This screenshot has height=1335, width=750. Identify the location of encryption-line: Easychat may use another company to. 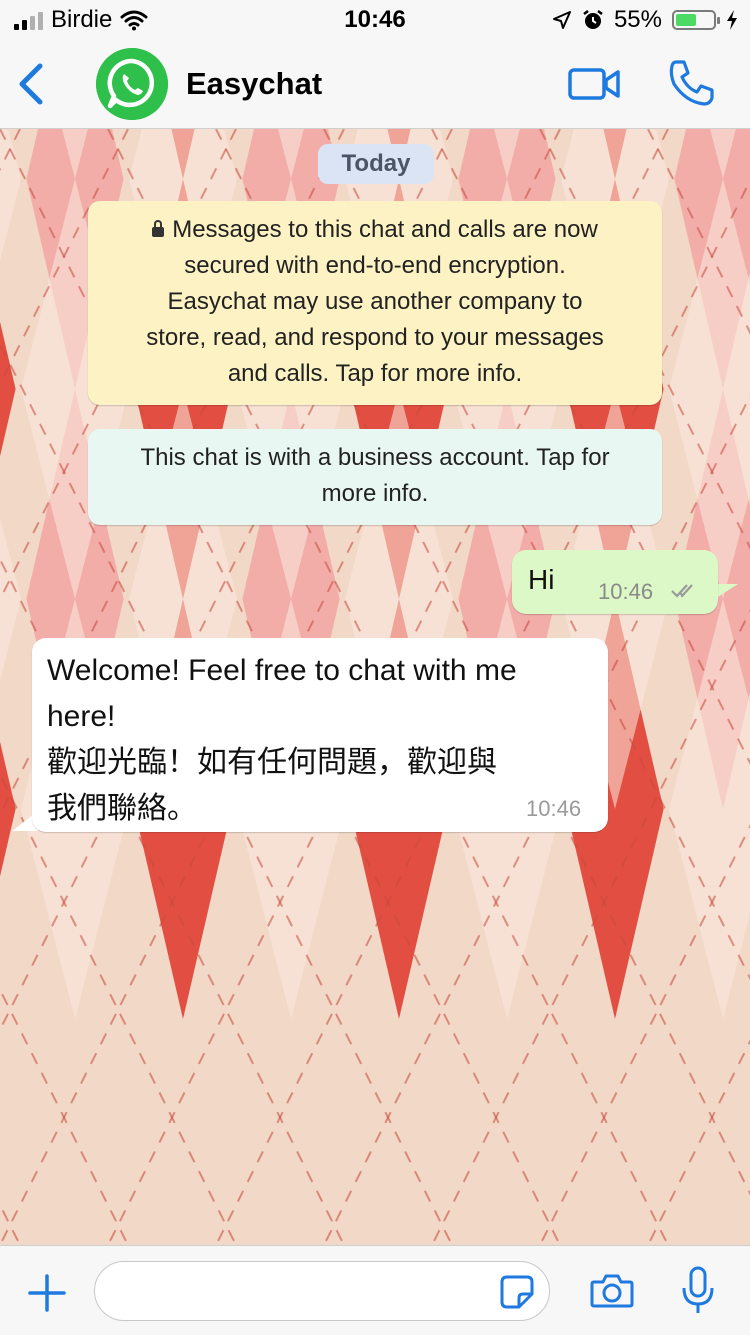
(375, 301).